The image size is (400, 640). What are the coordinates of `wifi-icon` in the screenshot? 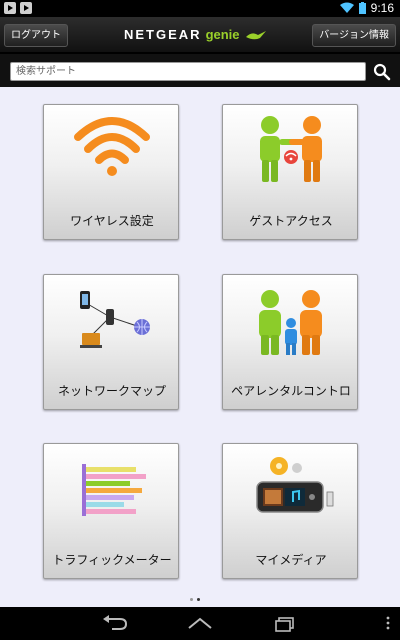 It's located at (112, 146).